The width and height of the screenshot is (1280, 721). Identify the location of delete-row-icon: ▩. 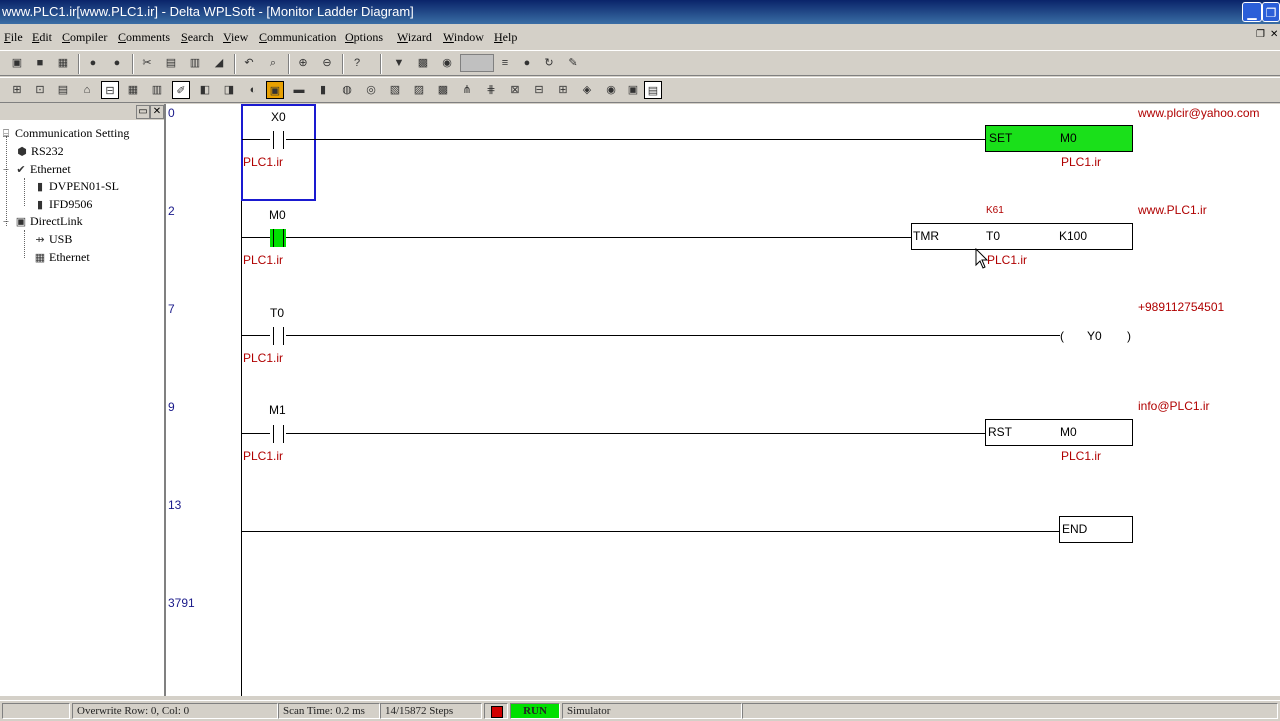
(443, 90).